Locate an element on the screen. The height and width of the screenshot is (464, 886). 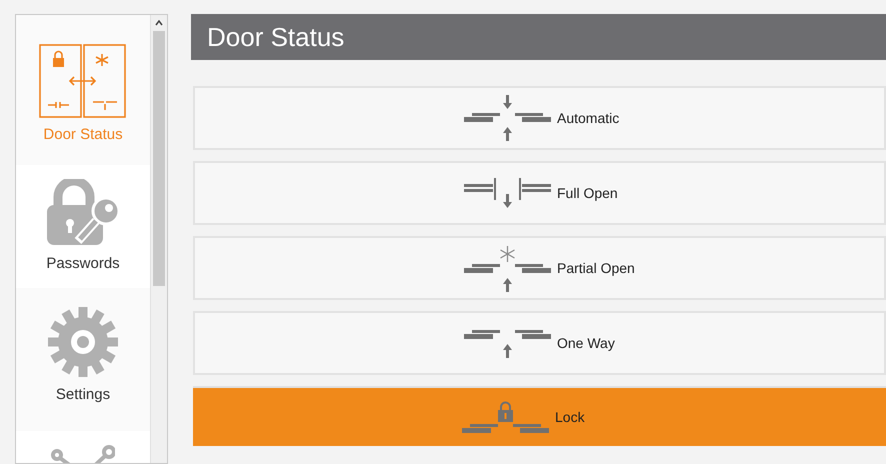
scrollbar is located at coordinates (158, 239).